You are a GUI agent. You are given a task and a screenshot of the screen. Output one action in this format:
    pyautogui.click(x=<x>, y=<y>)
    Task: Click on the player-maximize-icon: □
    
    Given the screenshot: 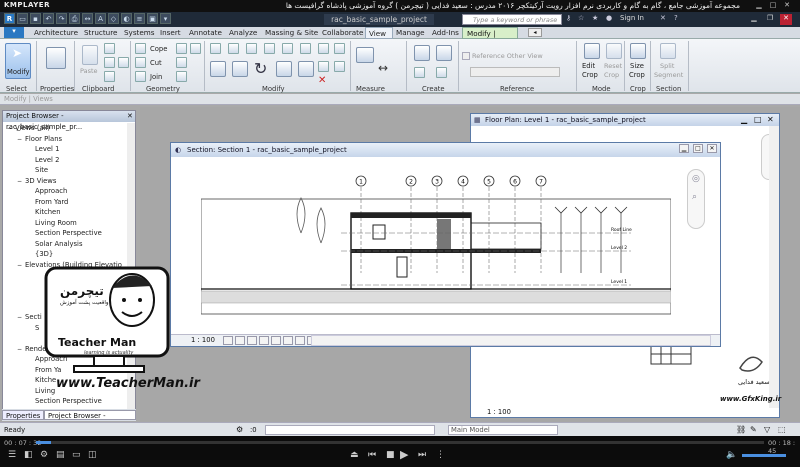 What is the action you would take?
    pyautogui.click(x=773, y=5)
    